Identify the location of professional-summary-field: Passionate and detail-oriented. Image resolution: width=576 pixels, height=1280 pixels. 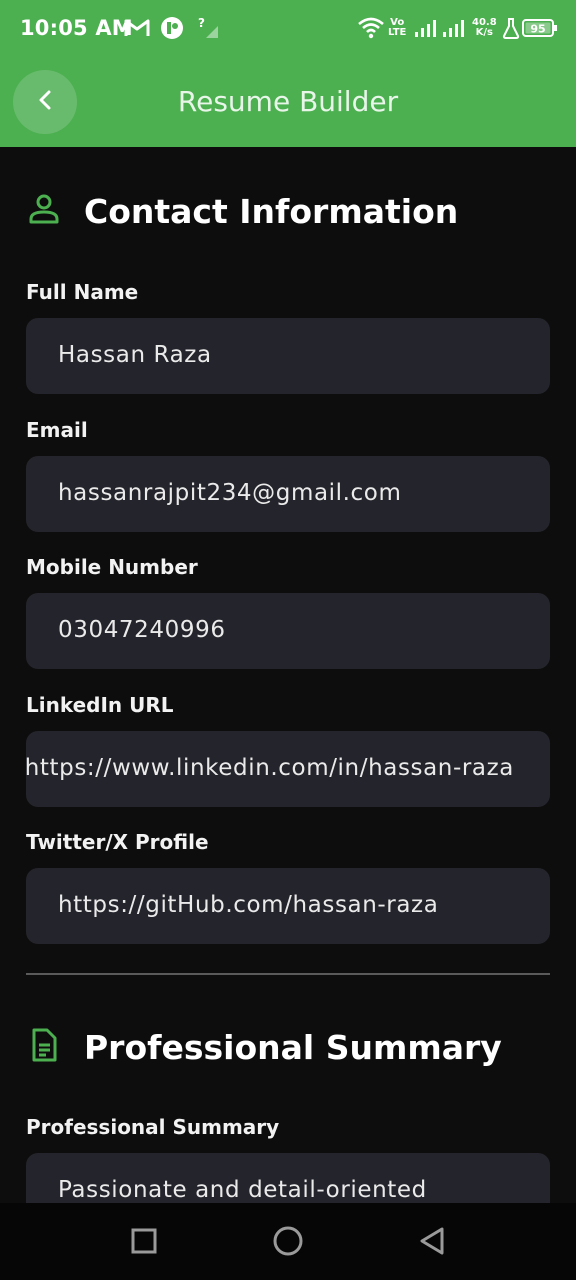
(288, 1178).